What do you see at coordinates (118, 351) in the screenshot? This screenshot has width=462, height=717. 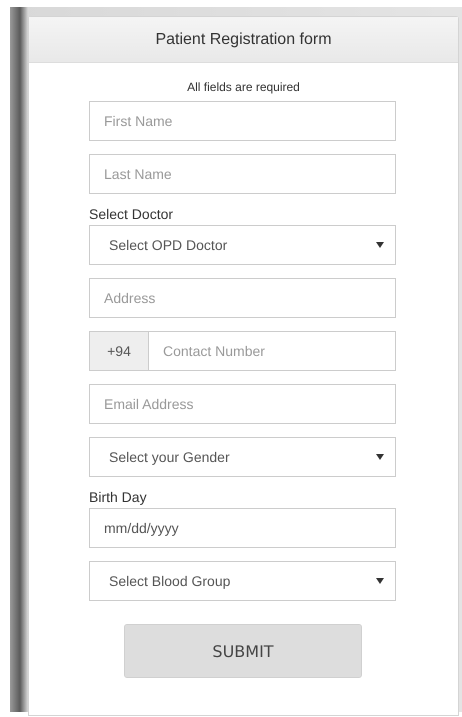 I see `country-code: +94` at bounding box center [118, 351].